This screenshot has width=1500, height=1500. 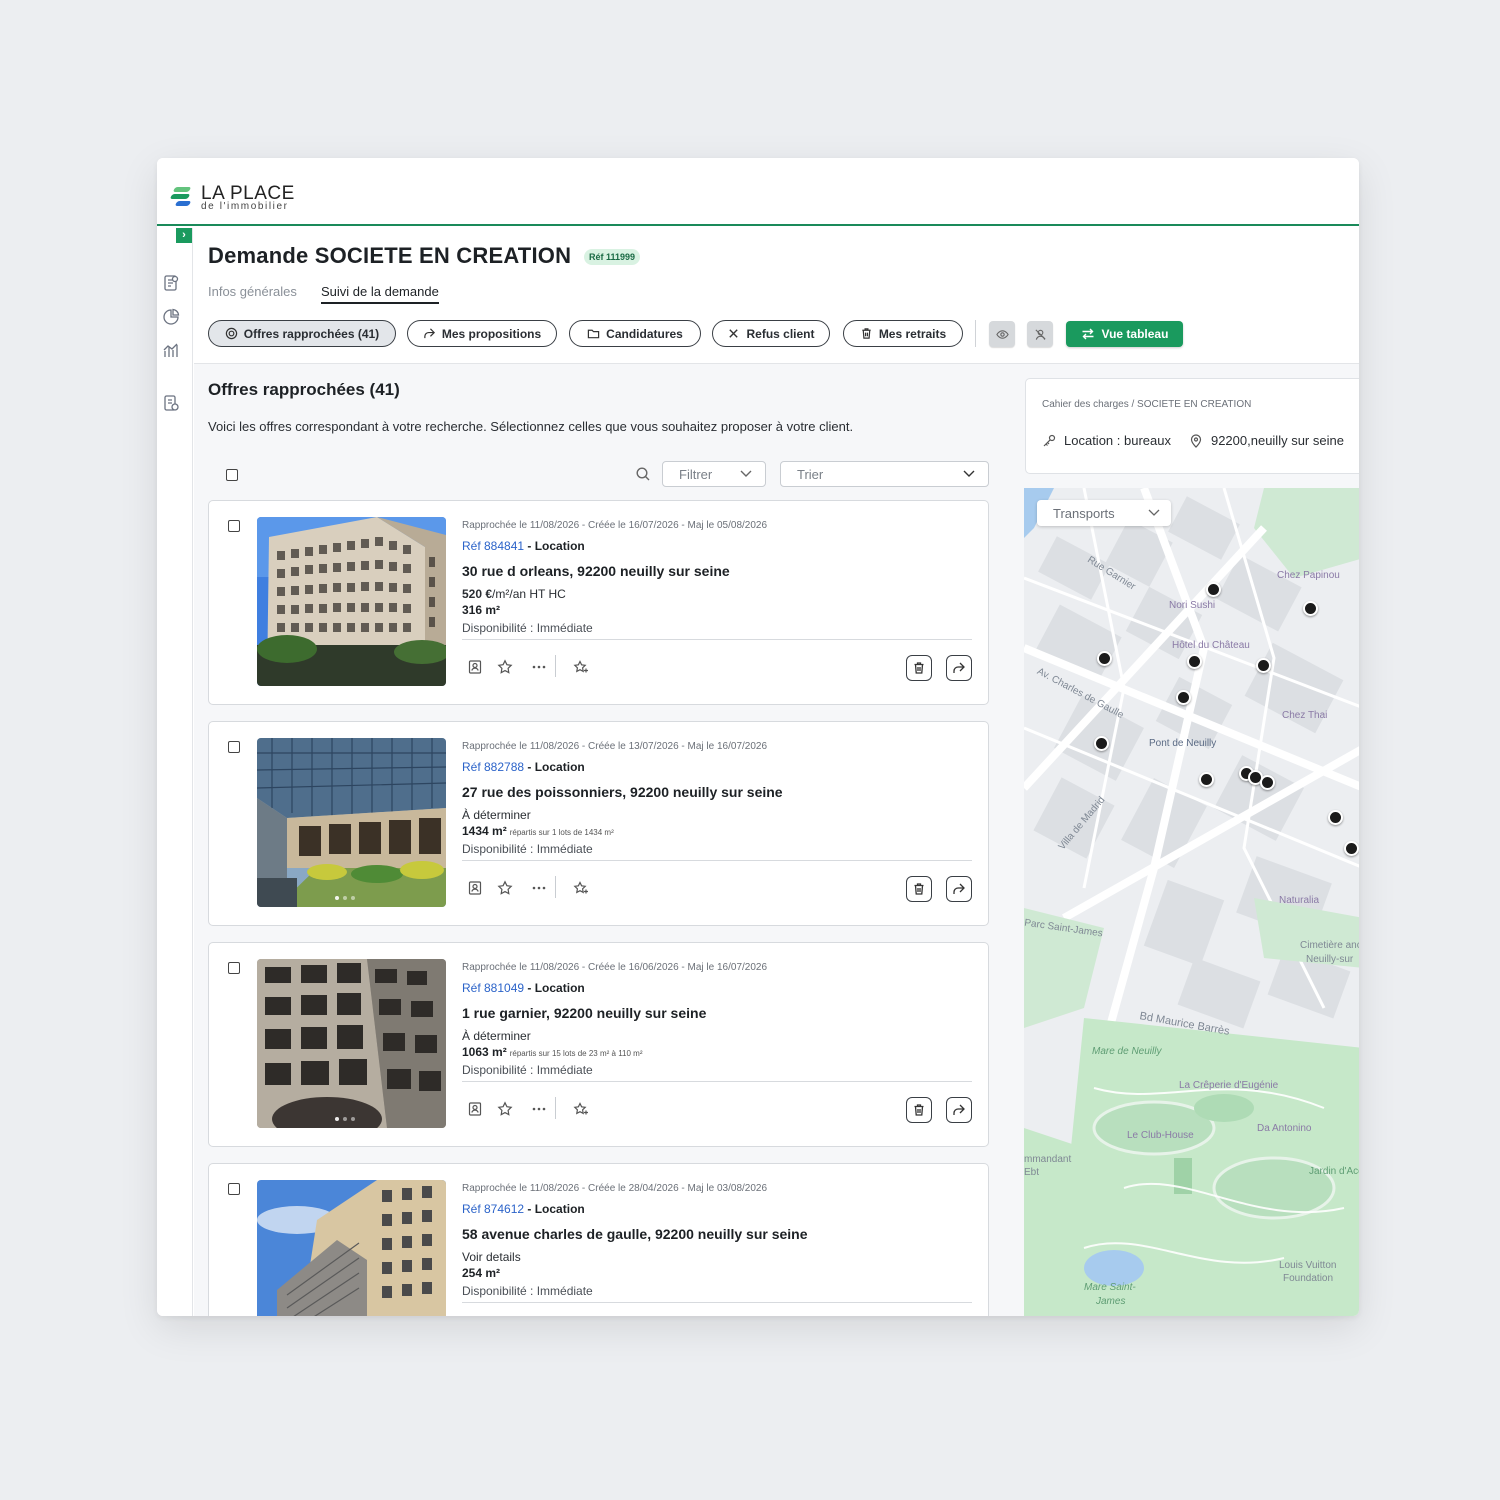 What do you see at coordinates (493, 988) in the screenshot?
I see `offer-ref-link: Réf 881049` at bounding box center [493, 988].